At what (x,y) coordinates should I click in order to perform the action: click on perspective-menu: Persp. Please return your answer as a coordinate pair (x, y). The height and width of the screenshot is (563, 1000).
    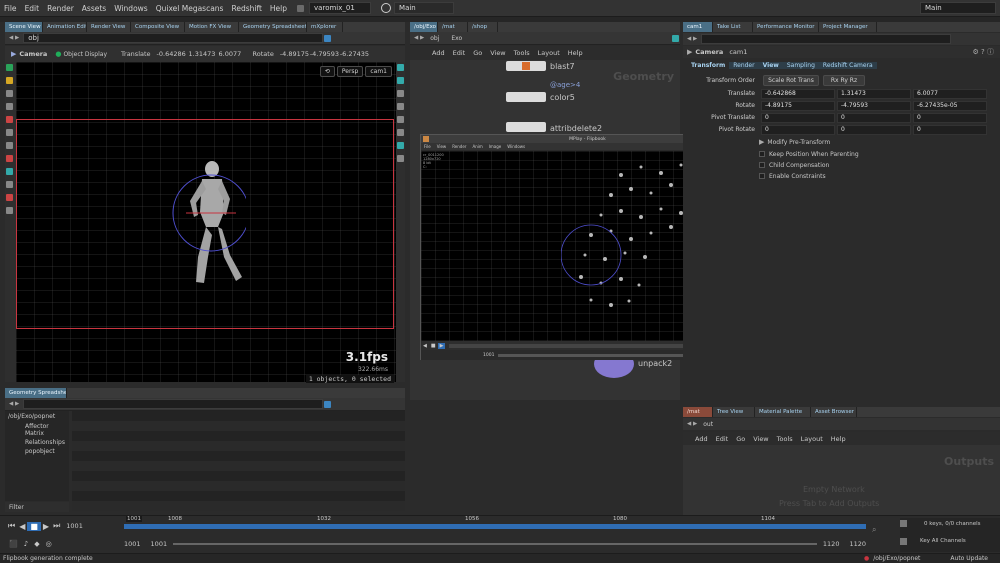
    Looking at the image, I should click on (350, 71).